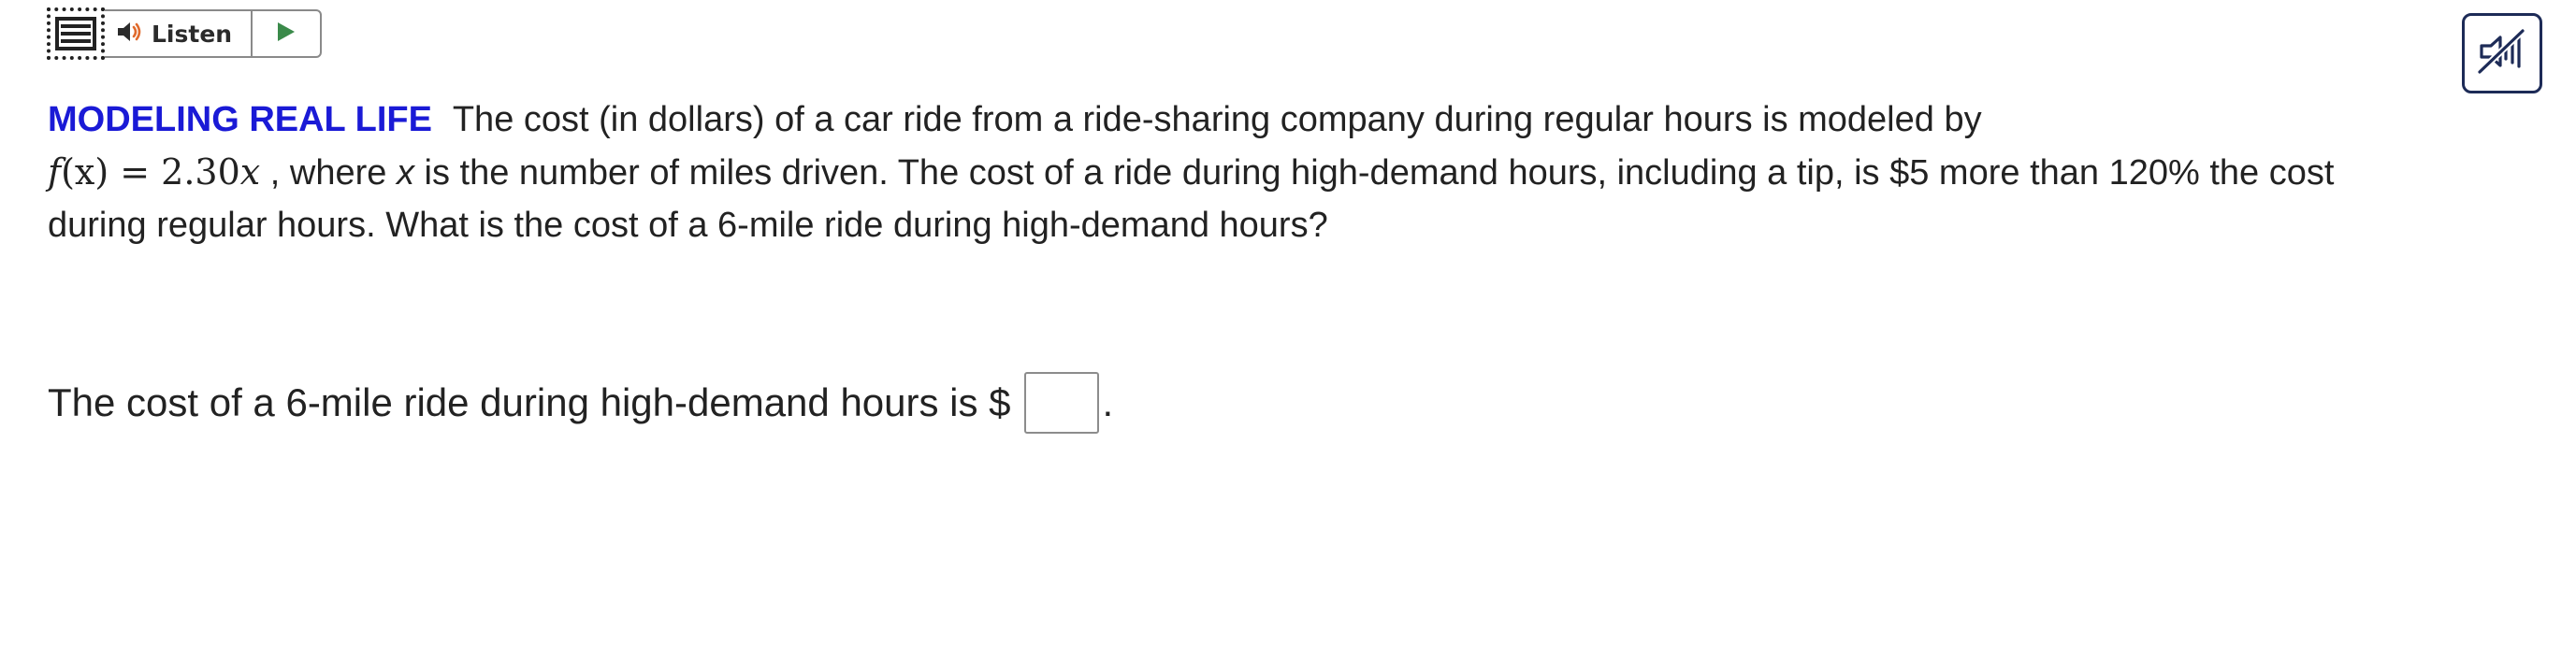  What do you see at coordinates (1108, 402) in the screenshot?
I see `answer-suffix: .` at bounding box center [1108, 402].